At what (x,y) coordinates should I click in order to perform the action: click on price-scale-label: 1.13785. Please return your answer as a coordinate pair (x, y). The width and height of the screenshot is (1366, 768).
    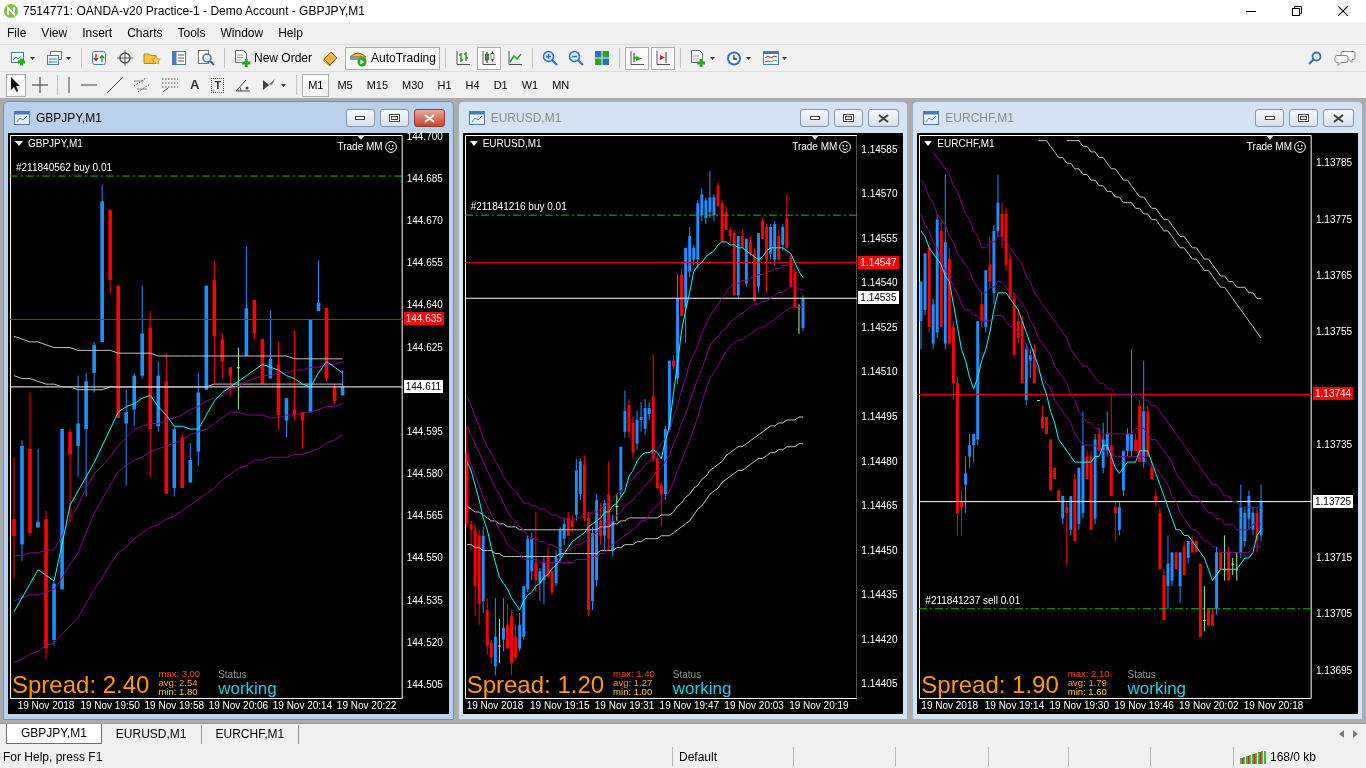
    Looking at the image, I should click on (1334, 163).